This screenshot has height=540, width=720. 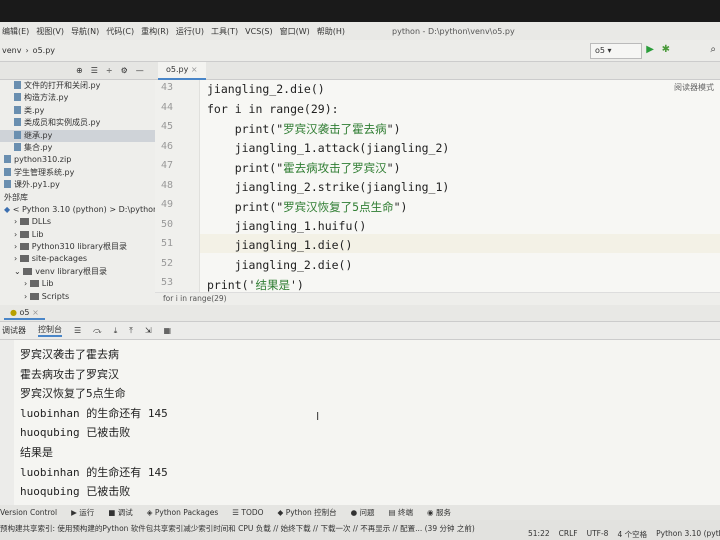 What do you see at coordinates (77, 86) in the screenshot?
I see `tree-item: 文件的打开和关闭.py` at bounding box center [77, 86].